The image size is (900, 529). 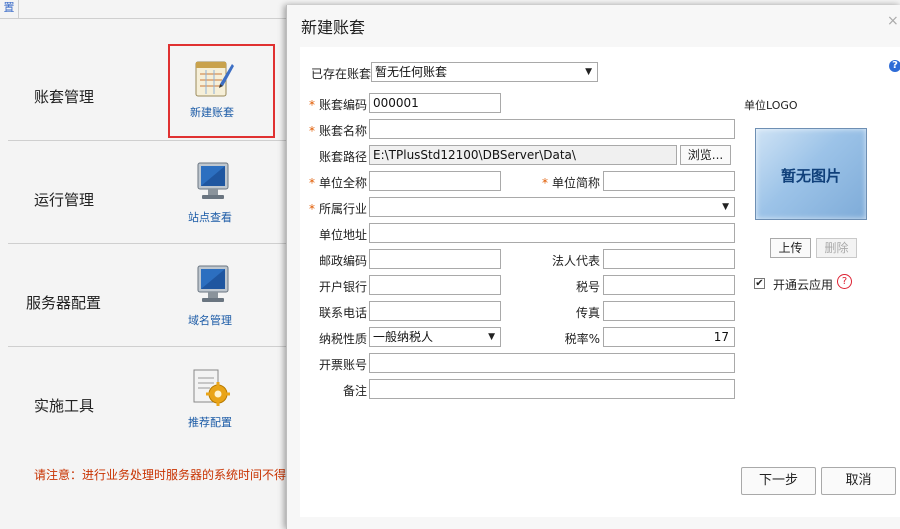 What do you see at coordinates (552, 389) in the screenshot?
I see `remark-input` at bounding box center [552, 389].